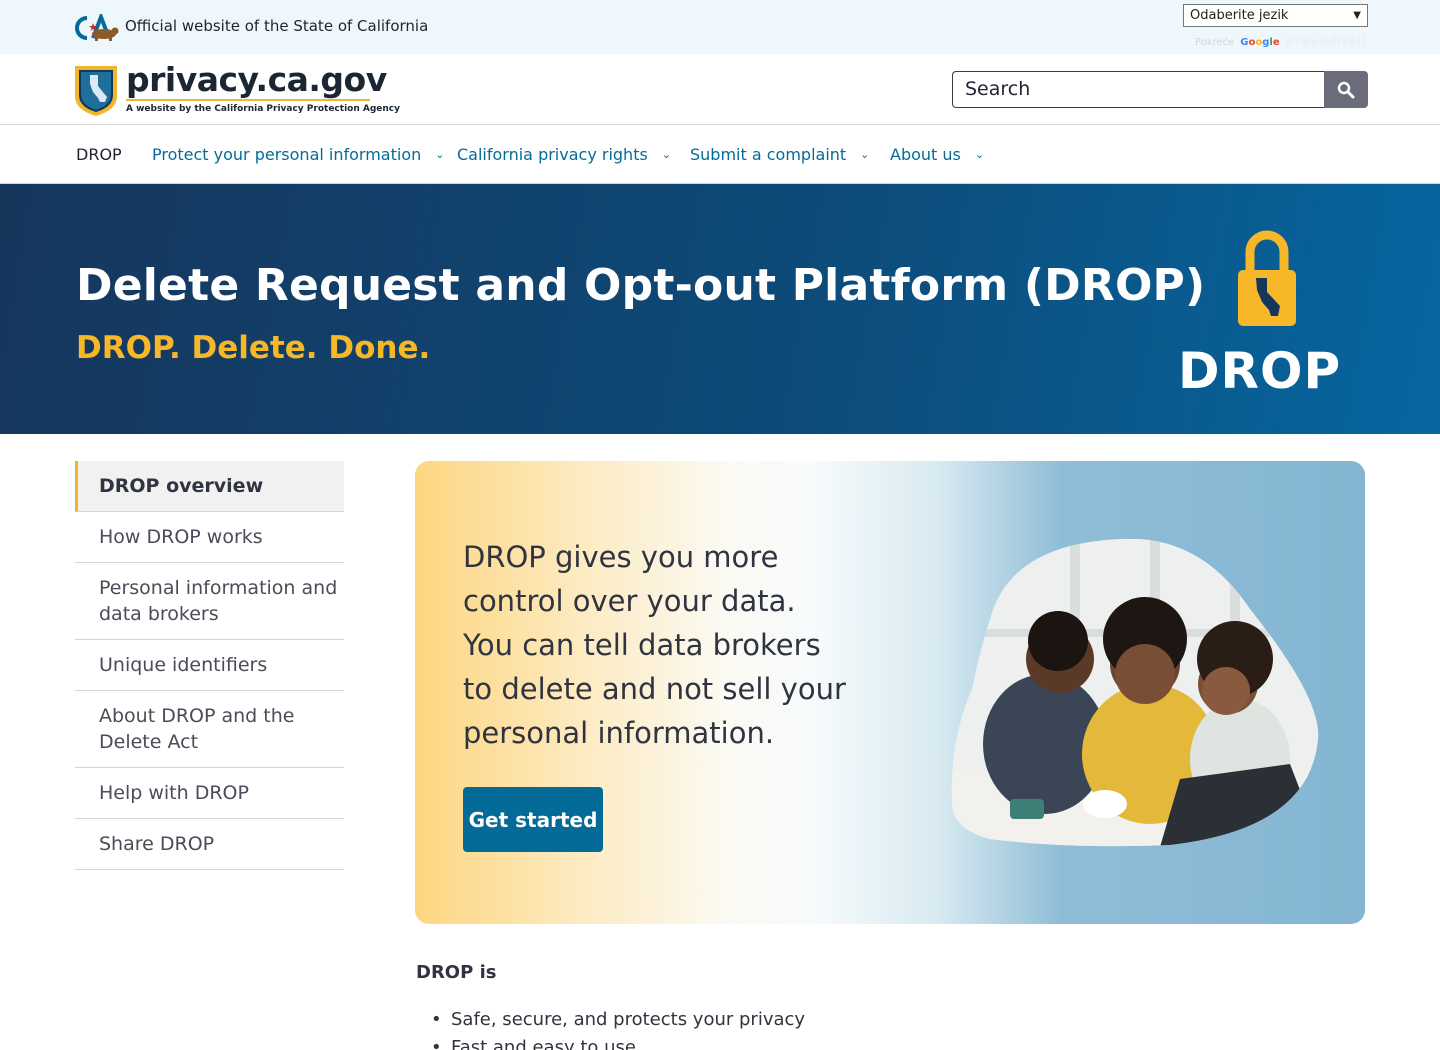 This screenshot has height=1050, width=1440. I want to click on language-select: Odaberite jezik ▼, so click(1275, 15).